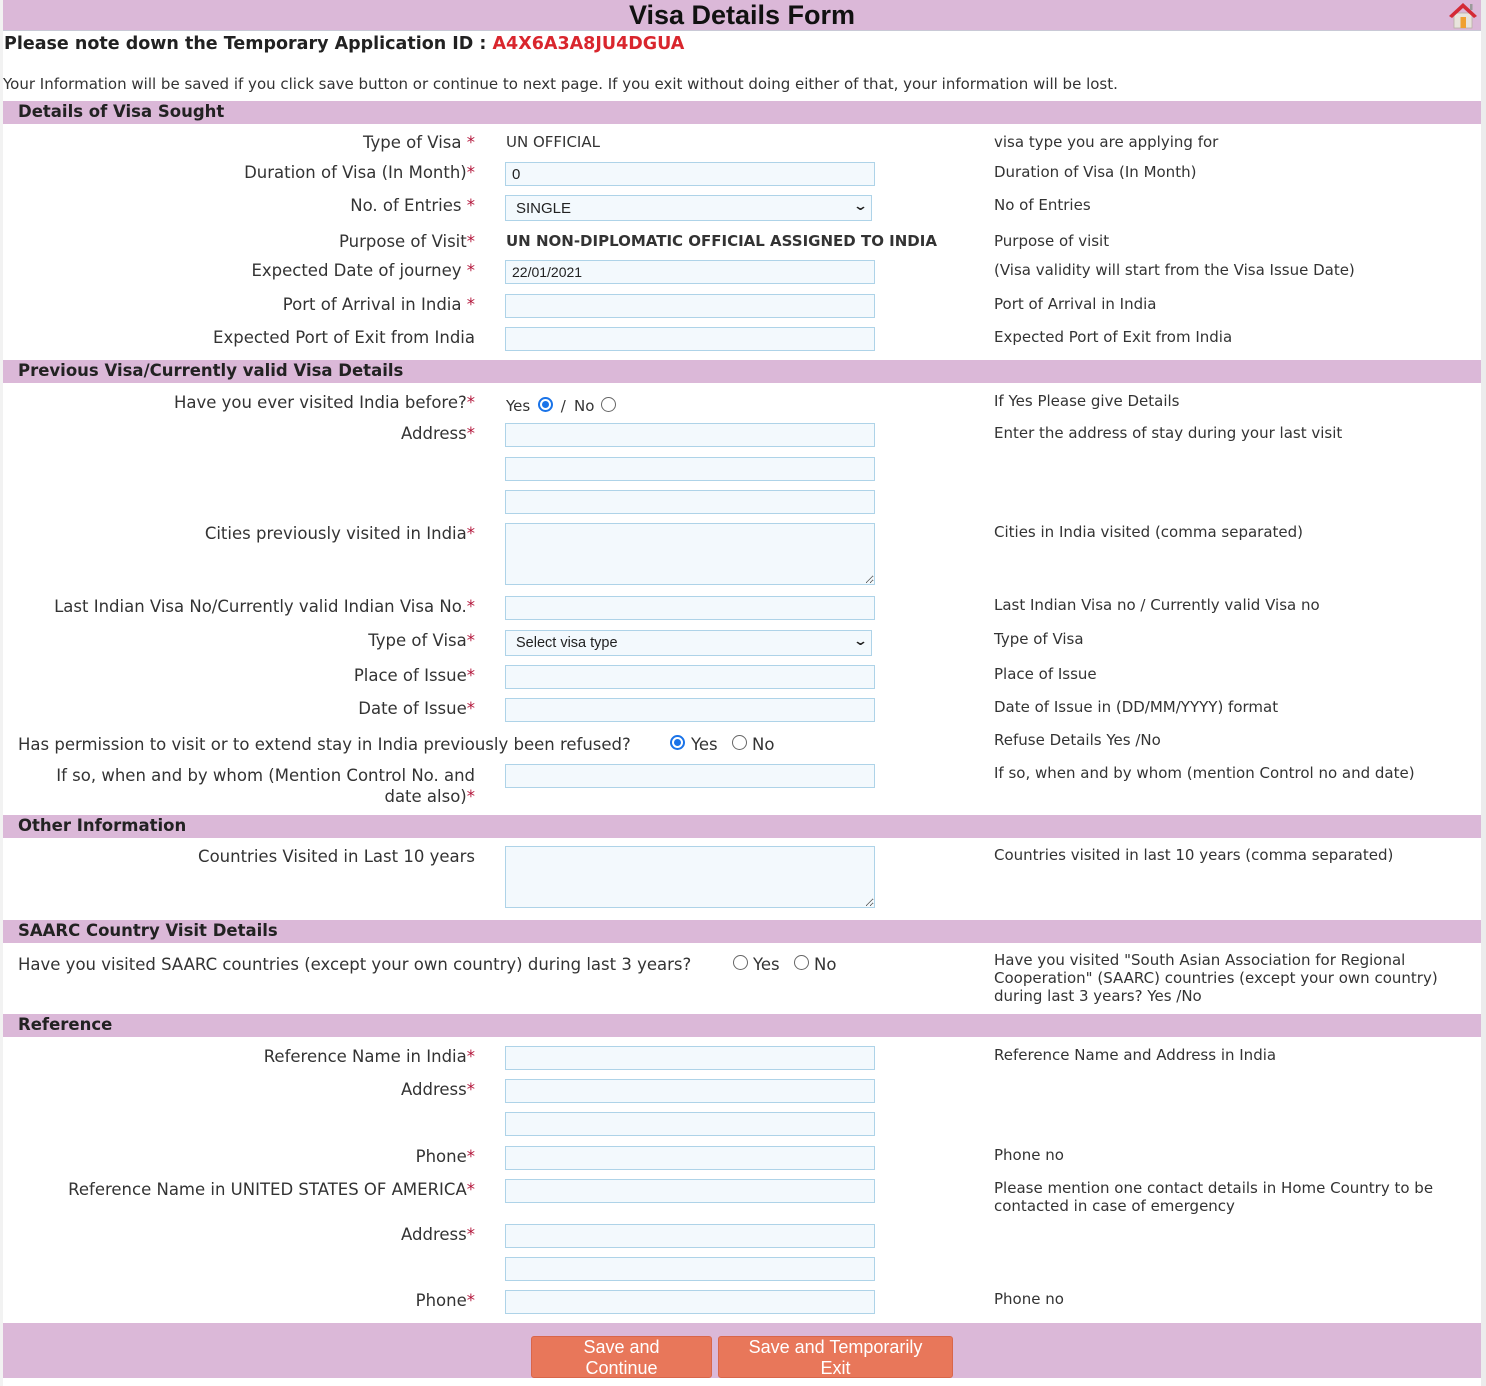 The image size is (1486, 1386). What do you see at coordinates (1039, 639) in the screenshot?
I see `prev-visa-type-help: Type of Visa` at bounding box center [1039, 639].